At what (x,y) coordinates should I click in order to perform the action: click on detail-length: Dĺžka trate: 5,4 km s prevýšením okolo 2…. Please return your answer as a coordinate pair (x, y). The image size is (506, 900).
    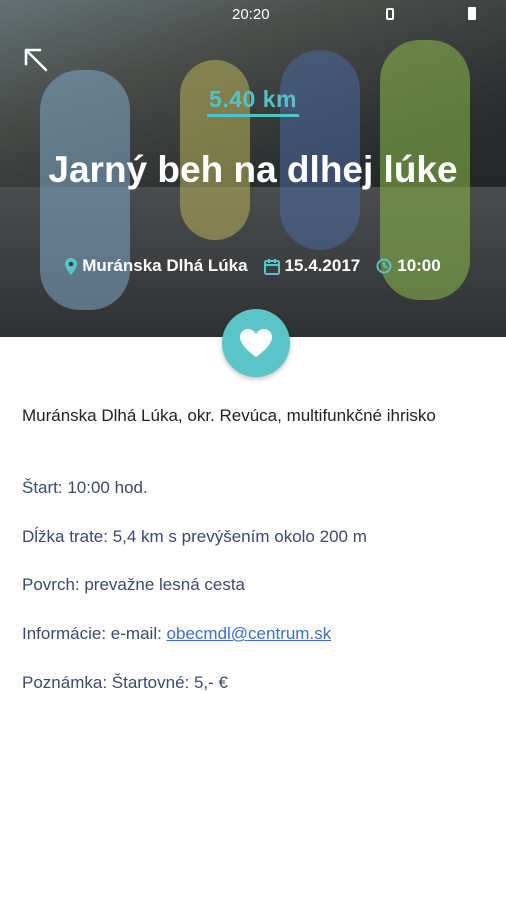
    Looking at the image, I should click on (194, 536).